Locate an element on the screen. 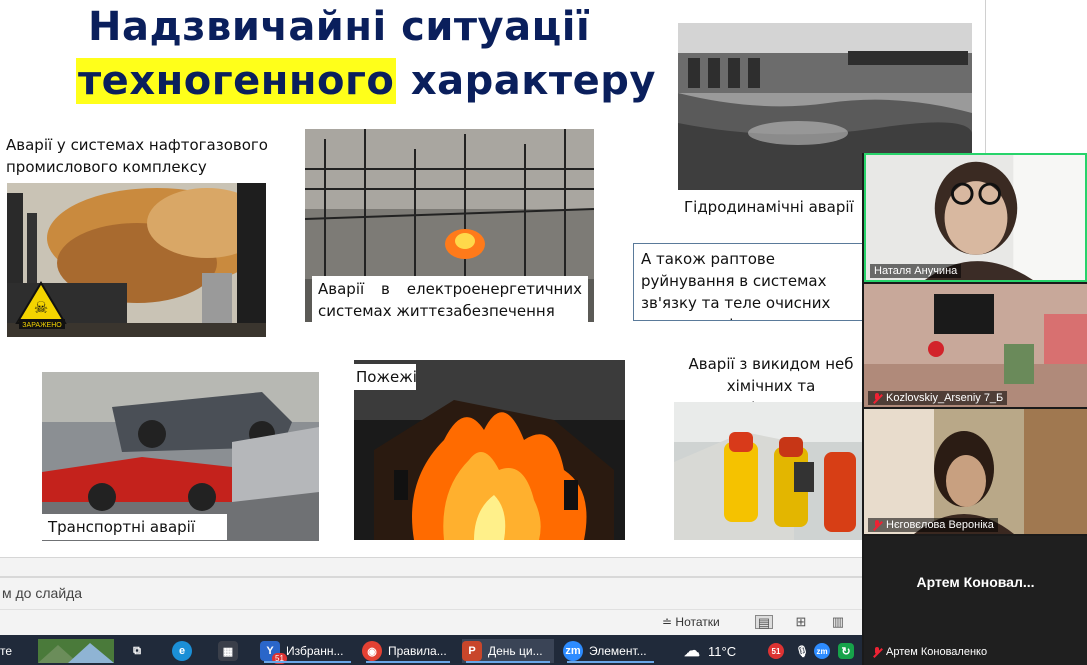  tray-notifications: 51 is located at coordinates (779, 651).